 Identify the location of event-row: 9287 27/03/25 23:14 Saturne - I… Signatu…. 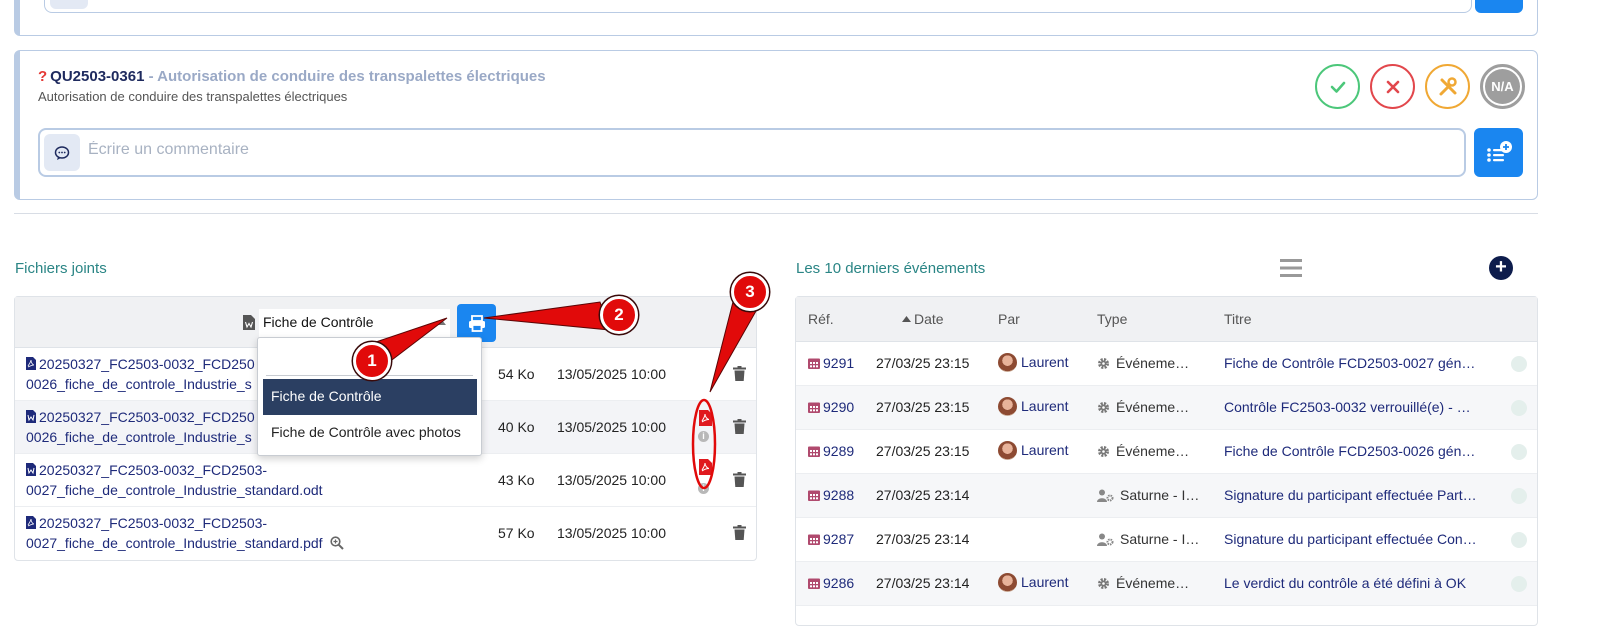
(1166, 540).